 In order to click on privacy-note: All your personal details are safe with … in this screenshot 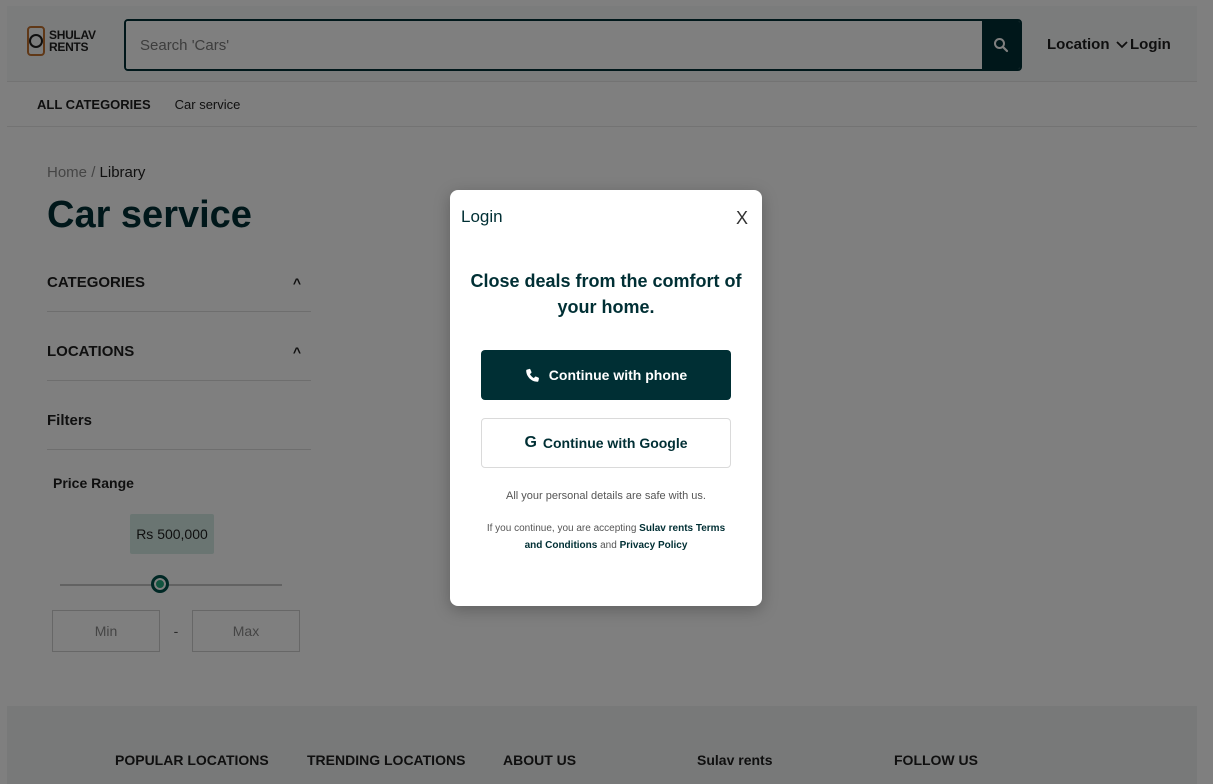, I will do `click(606, 496)`.